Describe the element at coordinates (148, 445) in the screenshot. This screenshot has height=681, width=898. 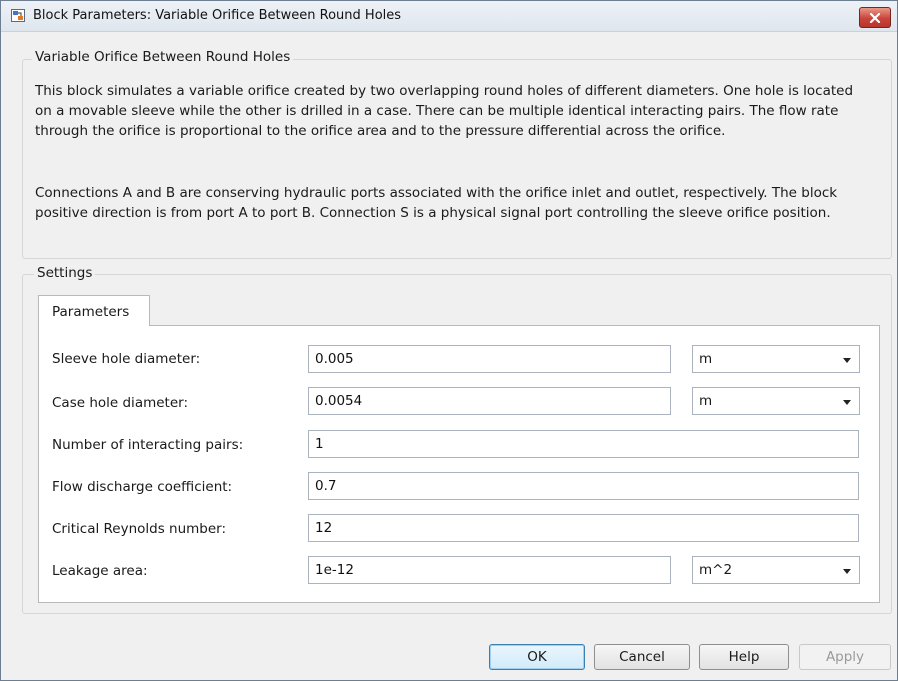
I see `interacting-pairs-label: Number of interacting pairs:` at that location.